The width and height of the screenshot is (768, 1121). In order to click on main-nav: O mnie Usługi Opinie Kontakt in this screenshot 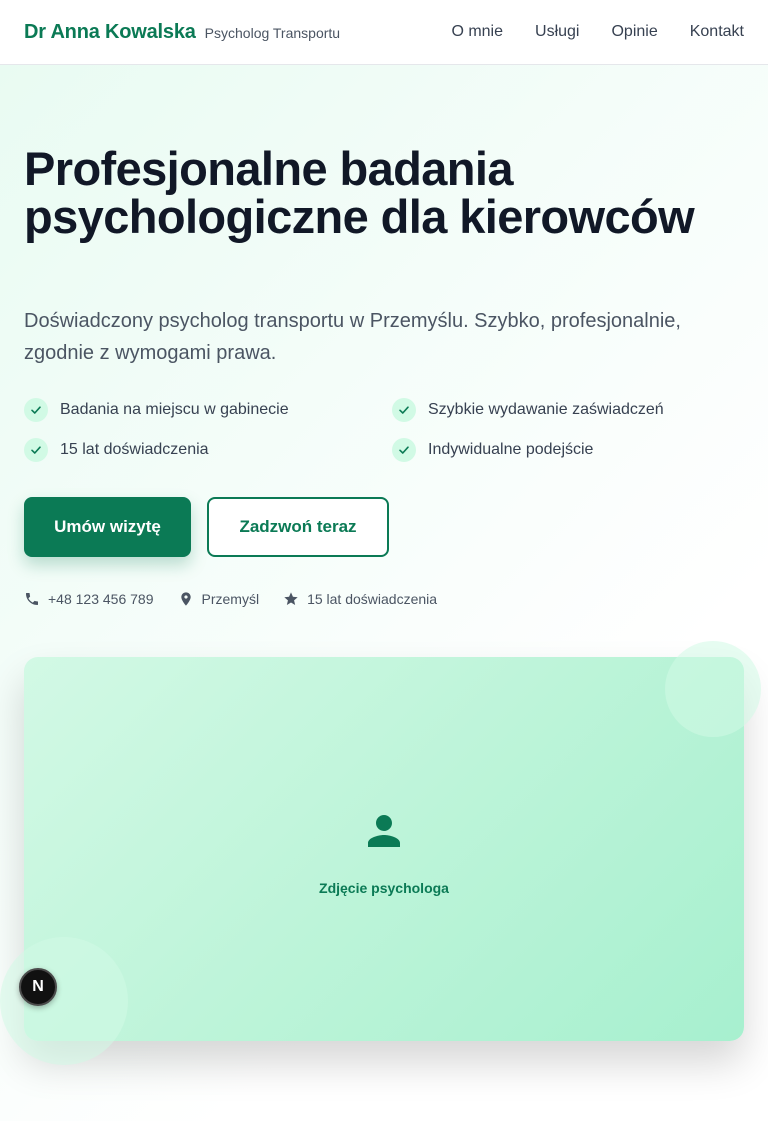, I will do `click(597, 32)`.